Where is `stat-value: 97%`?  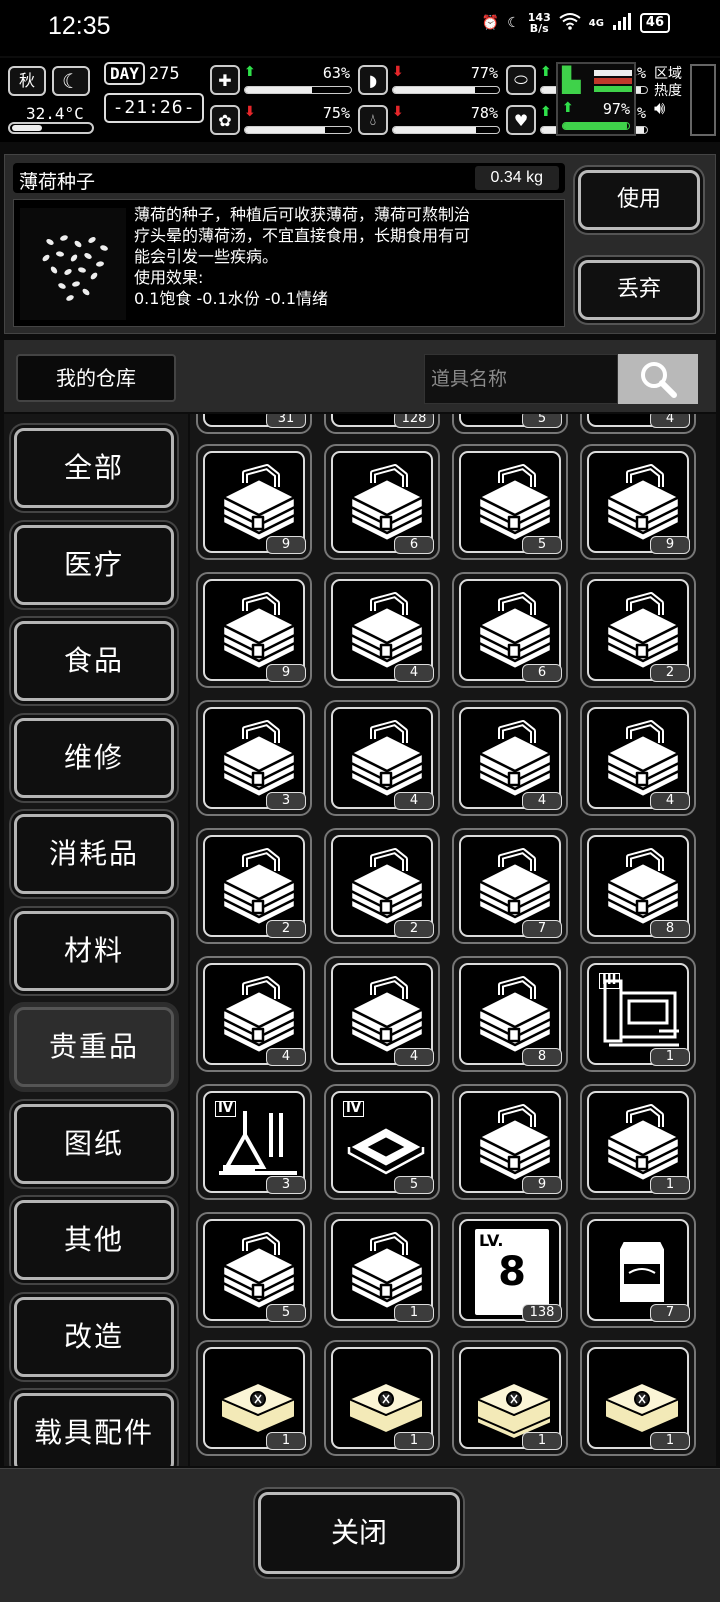 stat-value: 97% is located at coordinates (616, 109).